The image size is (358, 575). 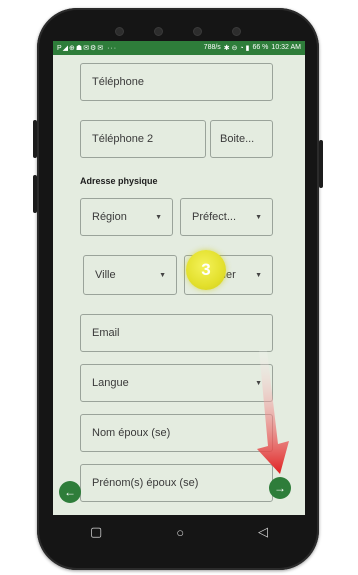 What do you see at coordinates (176, 333) in the screenshot?
I see `email-input: Email` at bounding box center [176, 333].